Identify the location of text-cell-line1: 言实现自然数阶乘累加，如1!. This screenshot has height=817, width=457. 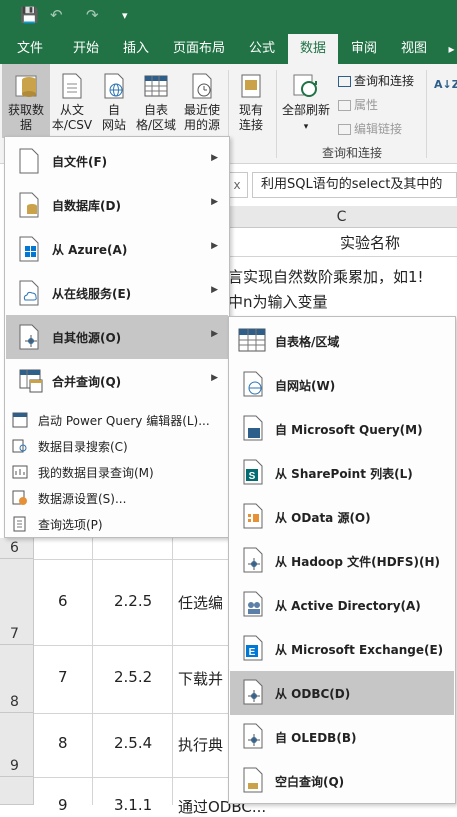
(326, 276).